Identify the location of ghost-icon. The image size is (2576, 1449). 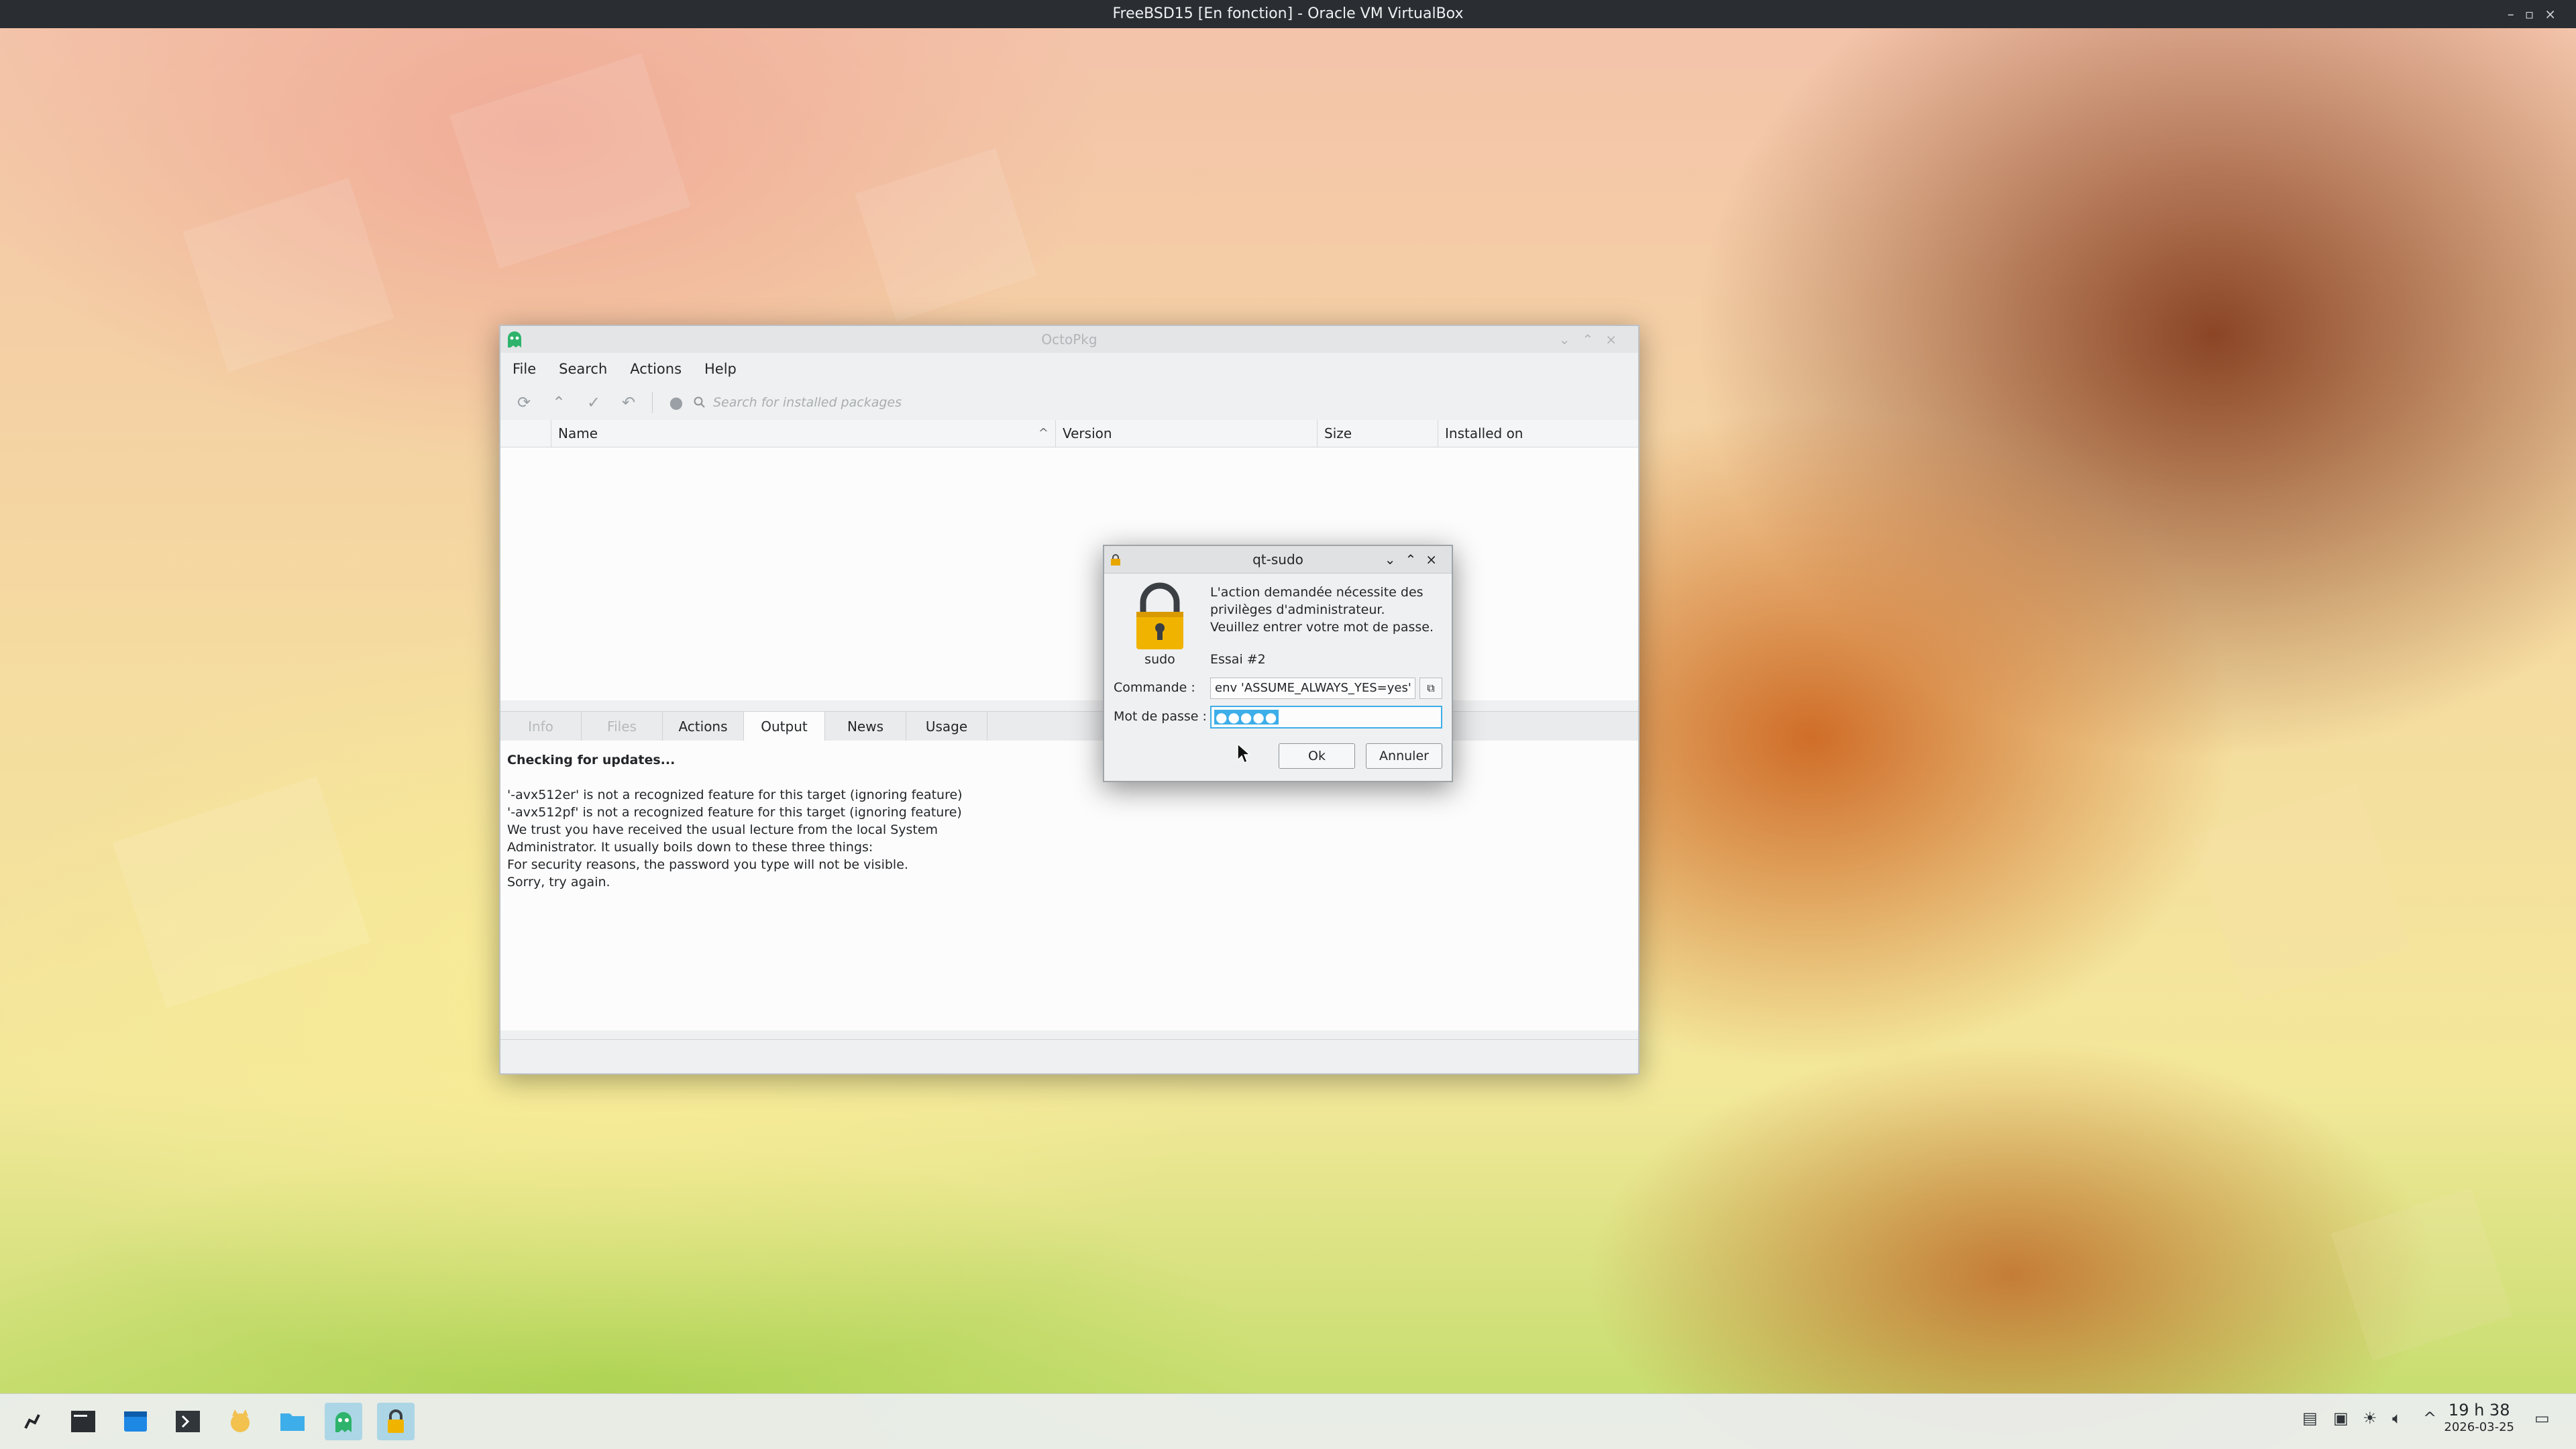
(343, 1422).